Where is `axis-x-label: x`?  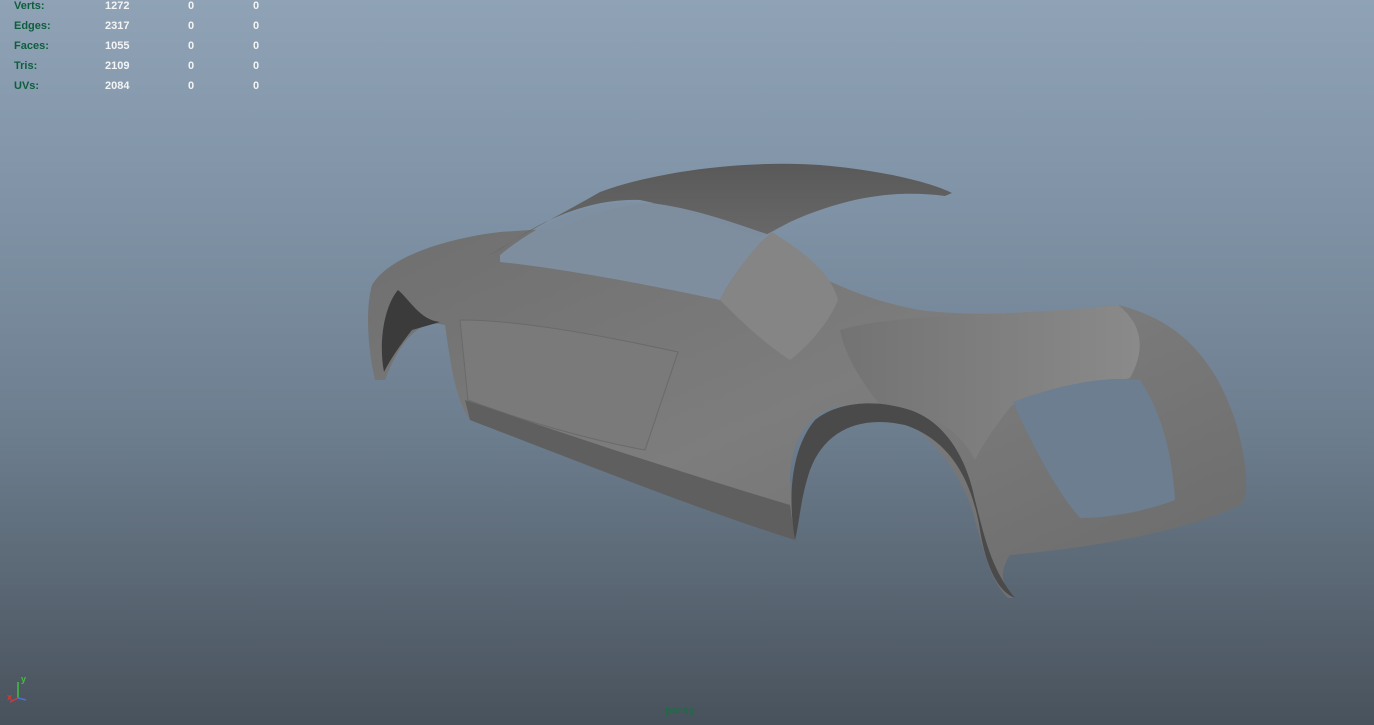 axis-x-label: x is located at coordinates (9, 697).